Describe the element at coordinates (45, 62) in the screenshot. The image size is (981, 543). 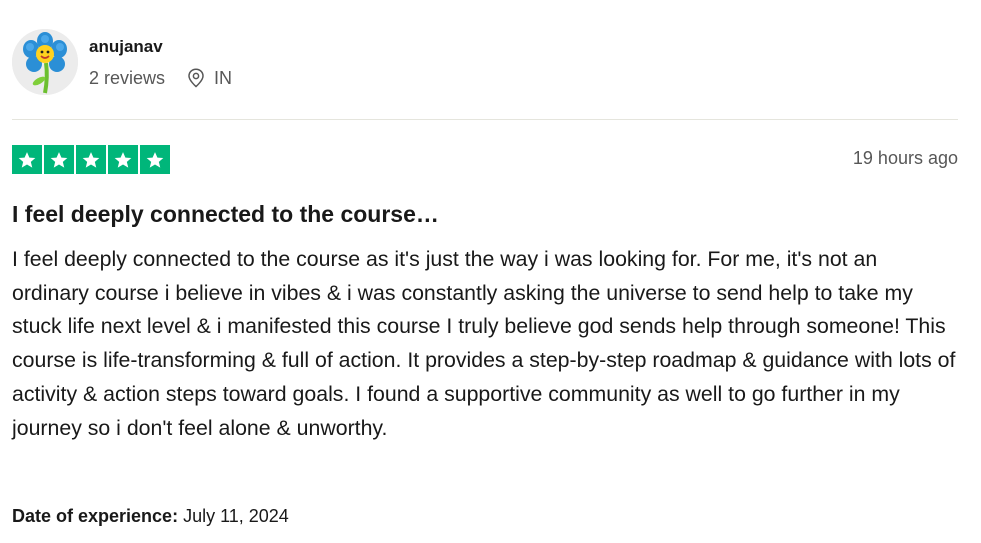
I see `flower-avatar-icon` at that location.